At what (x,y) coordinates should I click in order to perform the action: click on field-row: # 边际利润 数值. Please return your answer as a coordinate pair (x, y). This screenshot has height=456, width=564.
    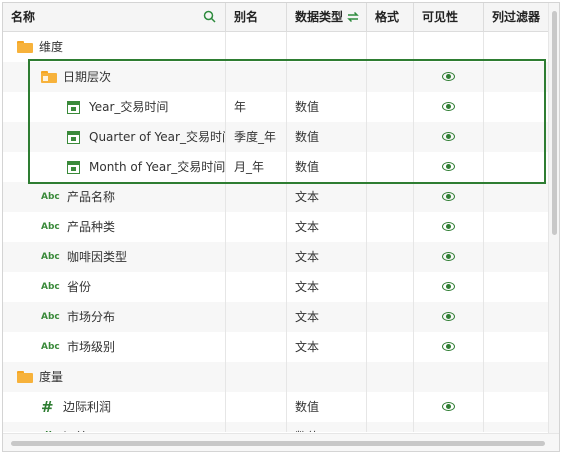
    Looking at the image, I should click on (275, 407).